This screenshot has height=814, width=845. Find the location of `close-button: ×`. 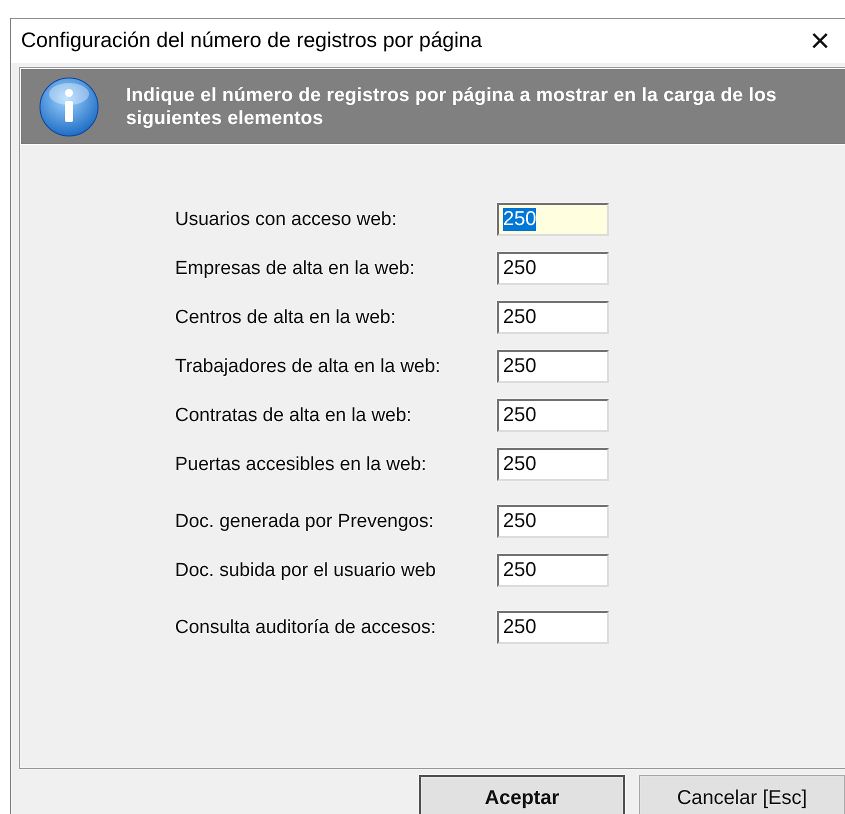

close-button: × is located at coordinates (820, 41).